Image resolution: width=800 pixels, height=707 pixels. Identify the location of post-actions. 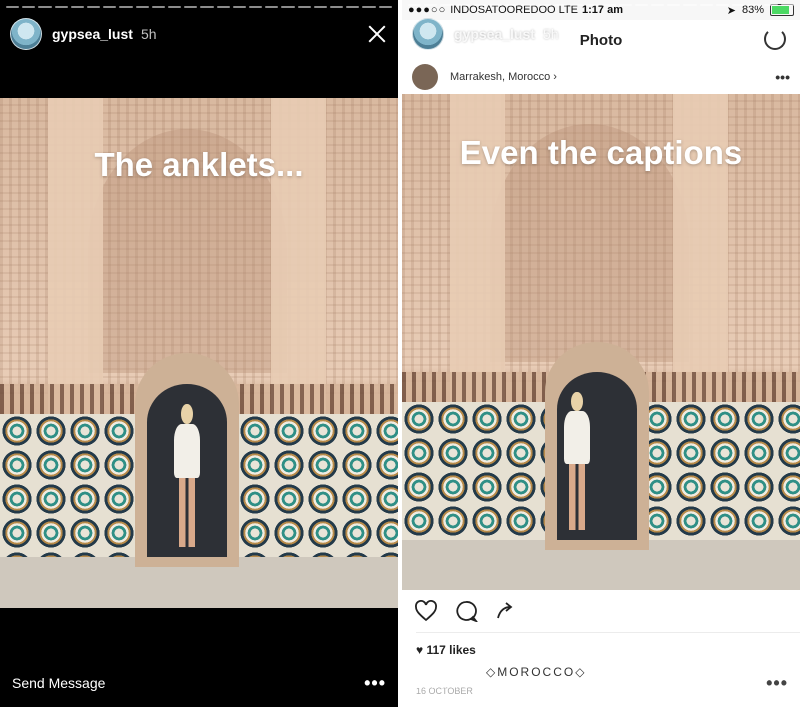
(466, 611).